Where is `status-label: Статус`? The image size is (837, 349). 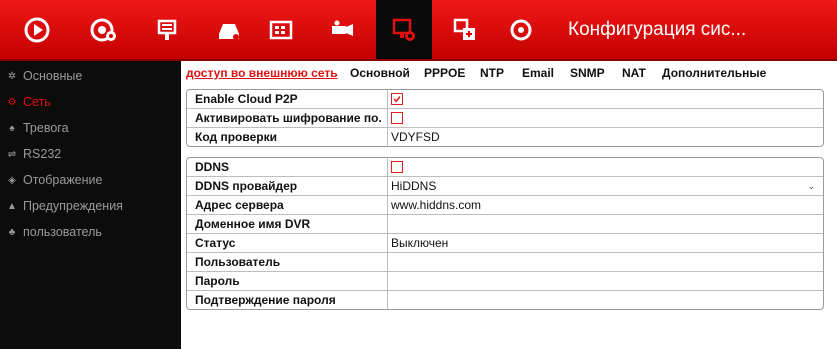
status-label: Статус is located at coordinates (215, 243).